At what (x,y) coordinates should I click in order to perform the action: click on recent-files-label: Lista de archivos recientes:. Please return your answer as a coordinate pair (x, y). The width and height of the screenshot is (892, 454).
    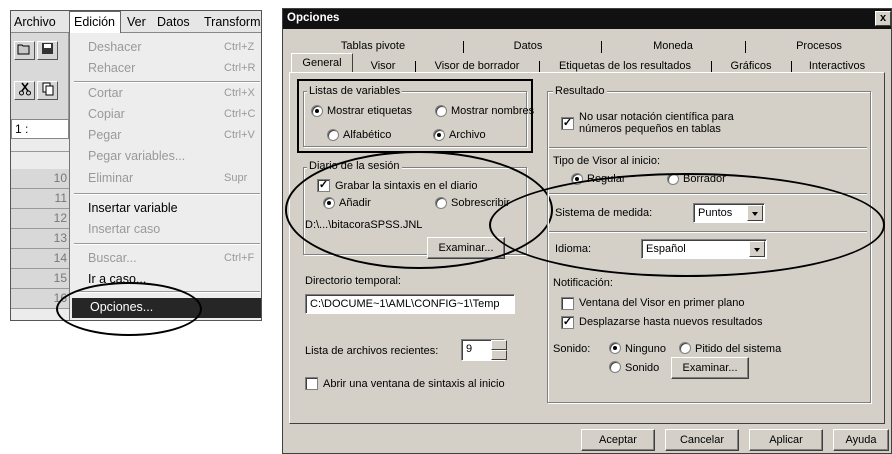
    Looking at the image, I should click on (372, 351).